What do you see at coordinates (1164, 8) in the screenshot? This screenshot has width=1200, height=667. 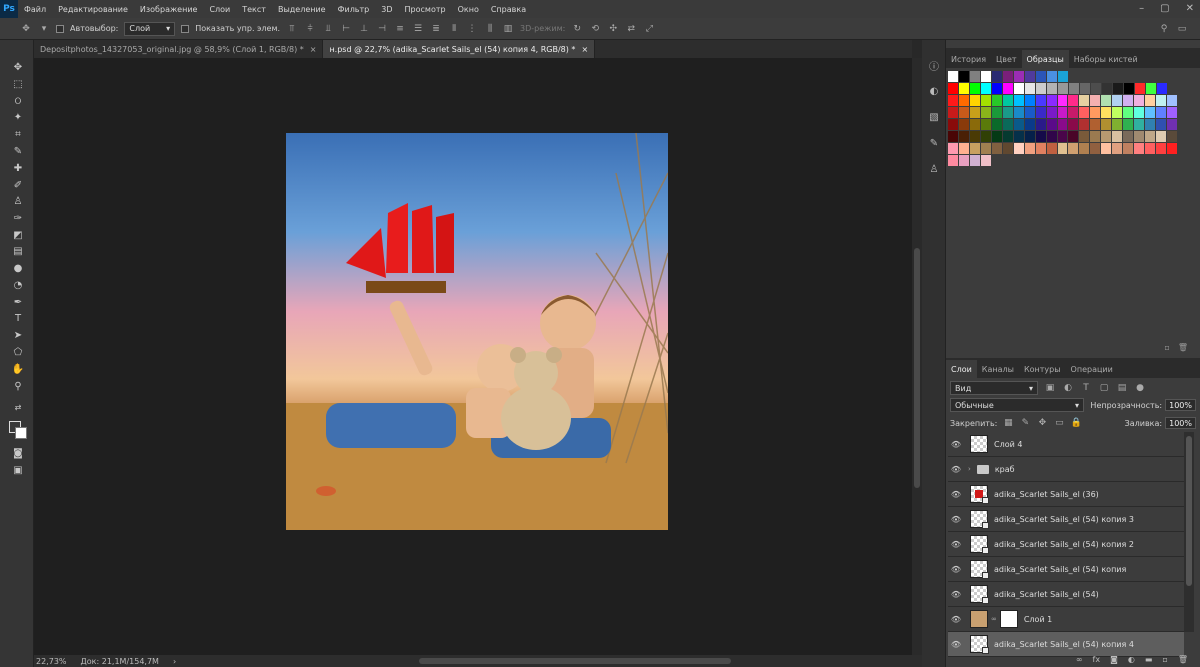 I see `maximize-icon: ▢` at bounding box center [1164, 8].